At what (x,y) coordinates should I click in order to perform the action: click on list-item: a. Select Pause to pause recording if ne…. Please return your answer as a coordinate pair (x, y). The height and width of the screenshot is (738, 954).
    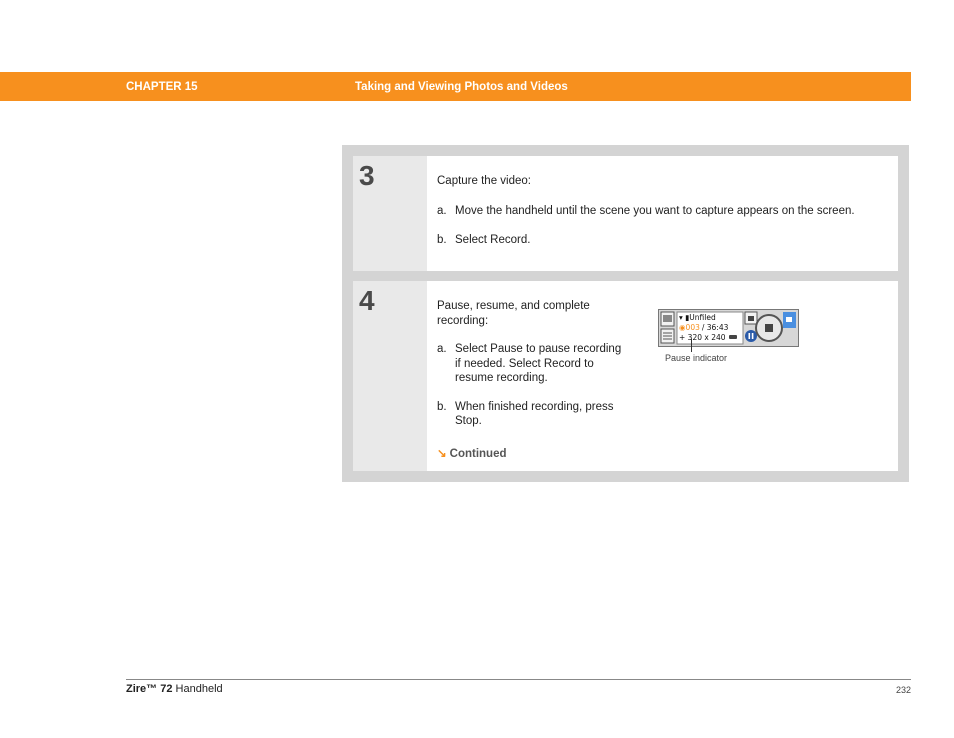
    Looking at the image, I should click on (532, 364).